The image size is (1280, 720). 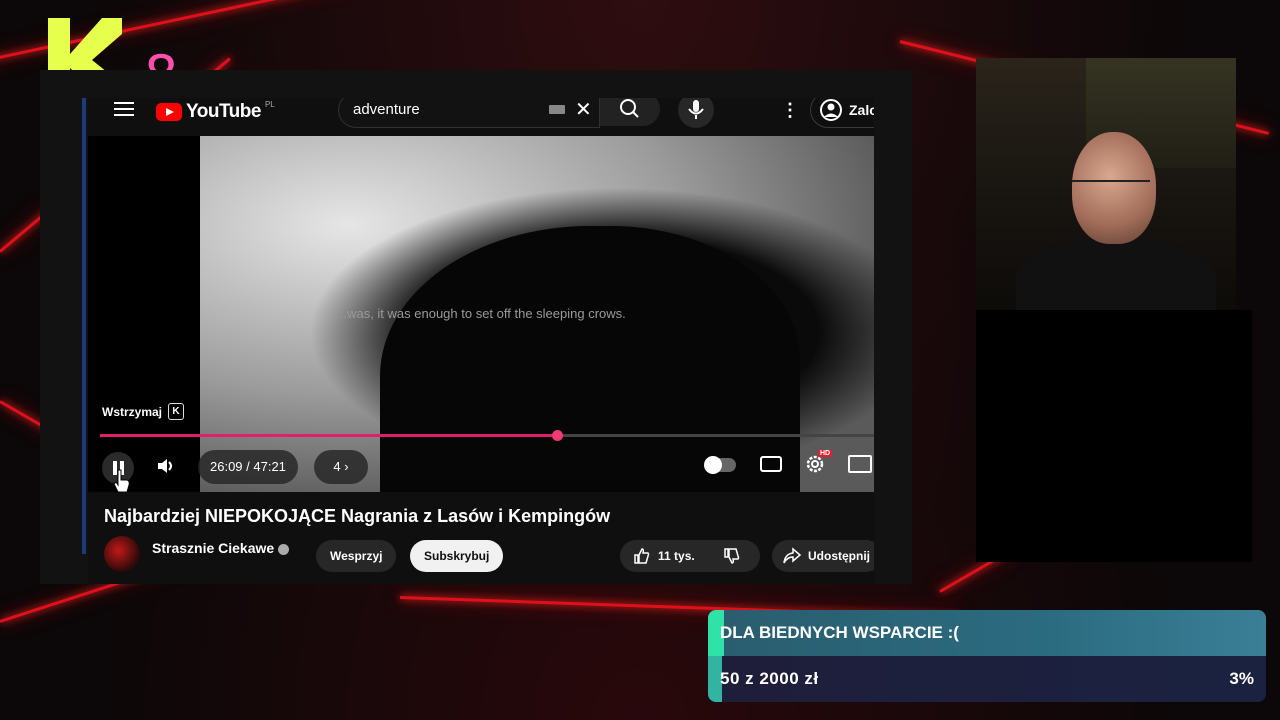 What do you see at coordinates (328, 435) in the screenshot?
I see `progress-played` at bounding box center [328, 435].